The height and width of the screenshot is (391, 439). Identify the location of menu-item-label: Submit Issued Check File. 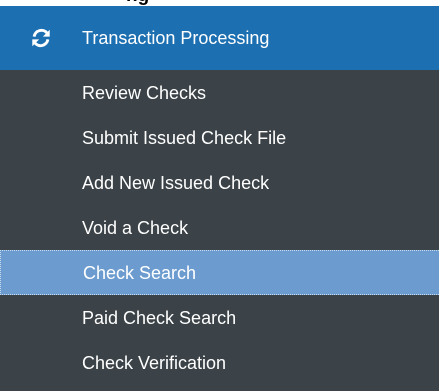
(184, 138).